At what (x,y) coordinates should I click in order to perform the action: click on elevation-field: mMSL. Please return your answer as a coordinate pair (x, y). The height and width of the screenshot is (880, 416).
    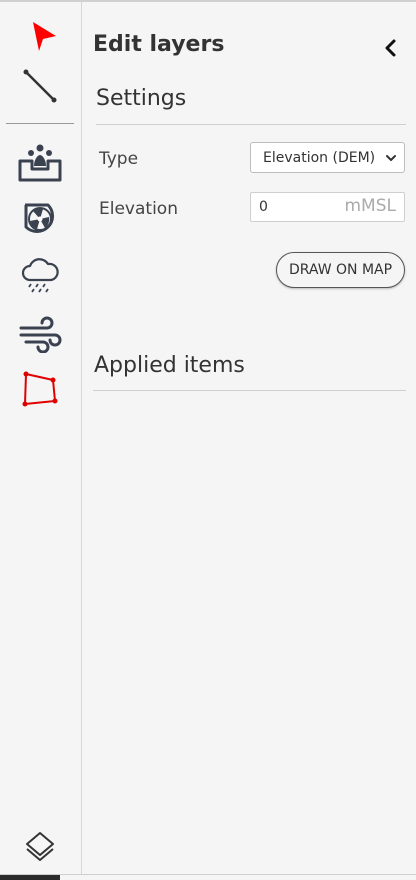
    Looking at the image, I should click on (327, 207).